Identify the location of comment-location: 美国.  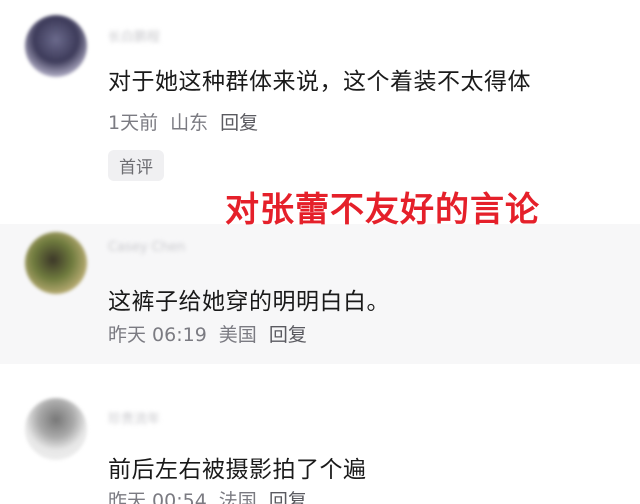
(237, 335).